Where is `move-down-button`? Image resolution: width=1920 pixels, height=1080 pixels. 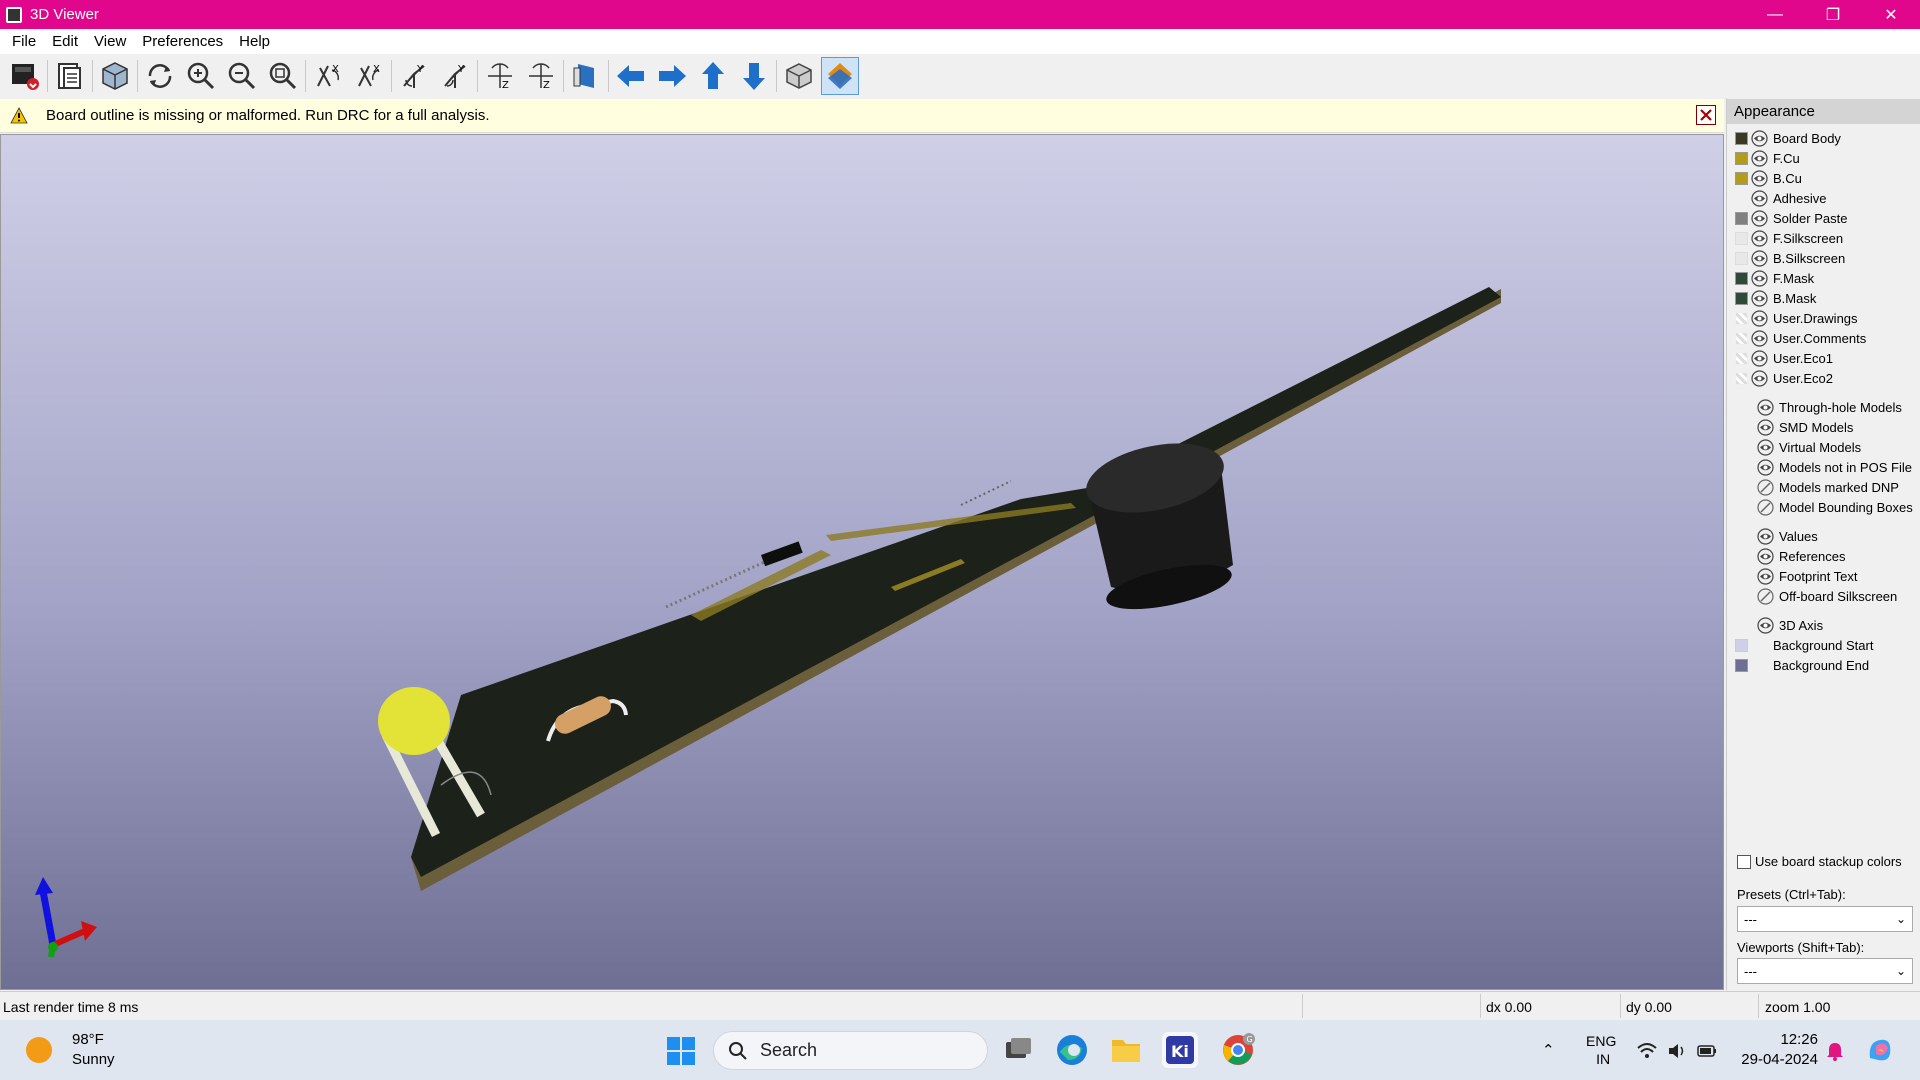
move-down-button is located at coordinates (754, 76).